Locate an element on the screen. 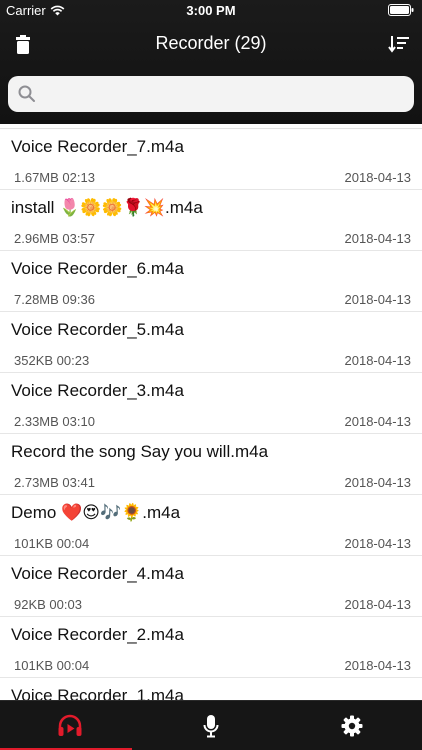 This screenshot has width=422, height=750. recording-meta: 92KB 00:03 is located at coordinates (48, 604).